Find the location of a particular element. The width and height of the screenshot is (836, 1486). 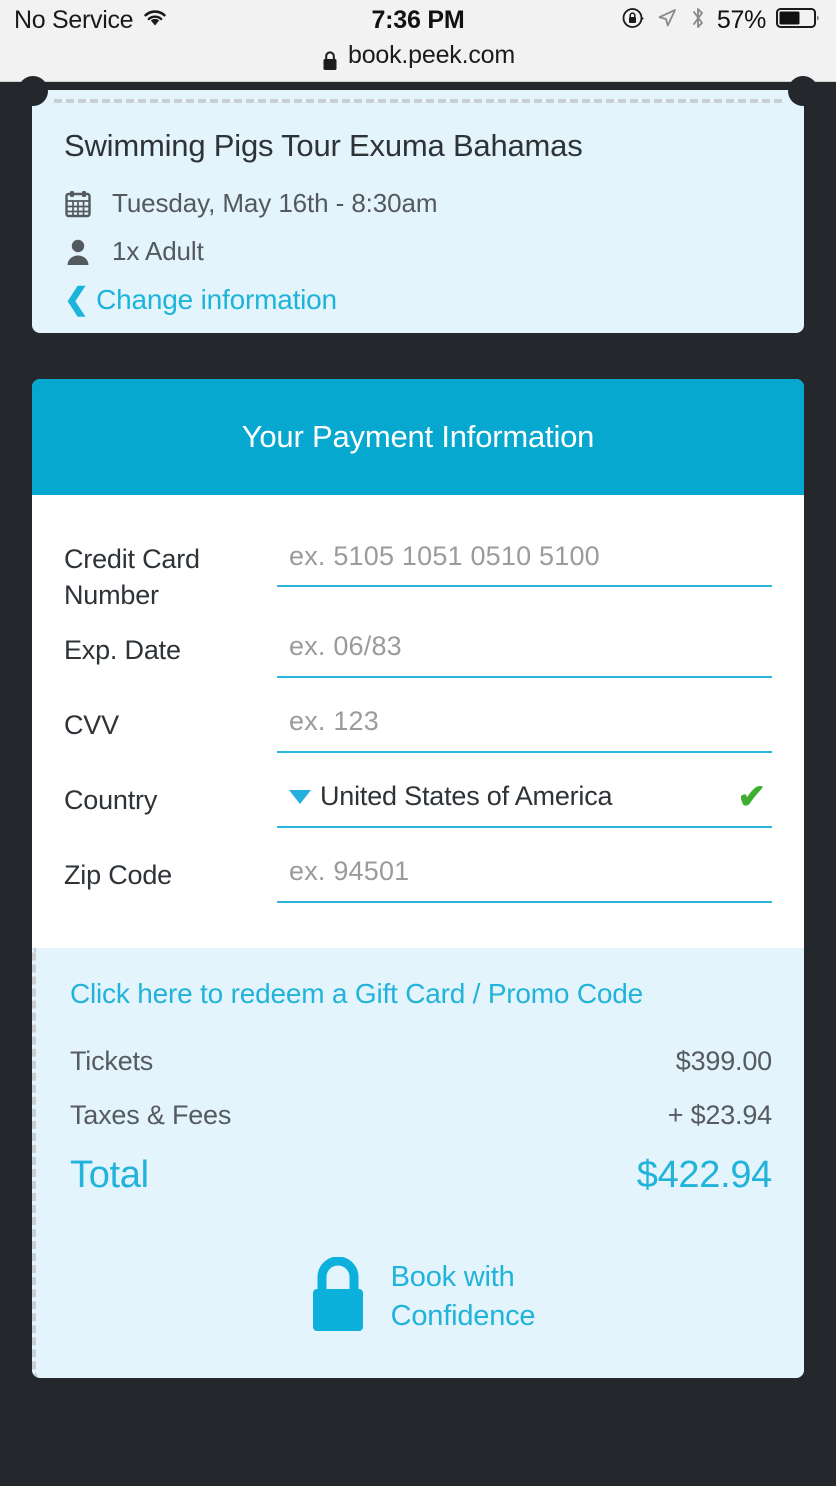

person-icon is located at coordinates (78, 252).